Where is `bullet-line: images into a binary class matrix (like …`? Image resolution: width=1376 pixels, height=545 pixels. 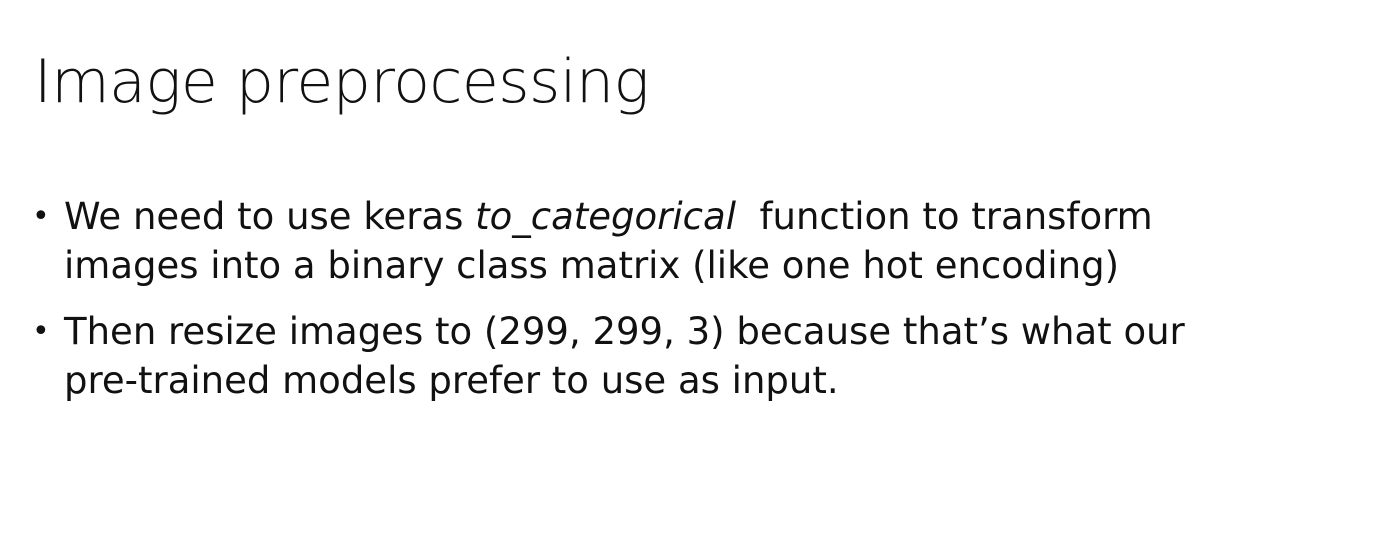
bullet-line: images into a binary class matrix (like … is located at coordinates (592, 265).